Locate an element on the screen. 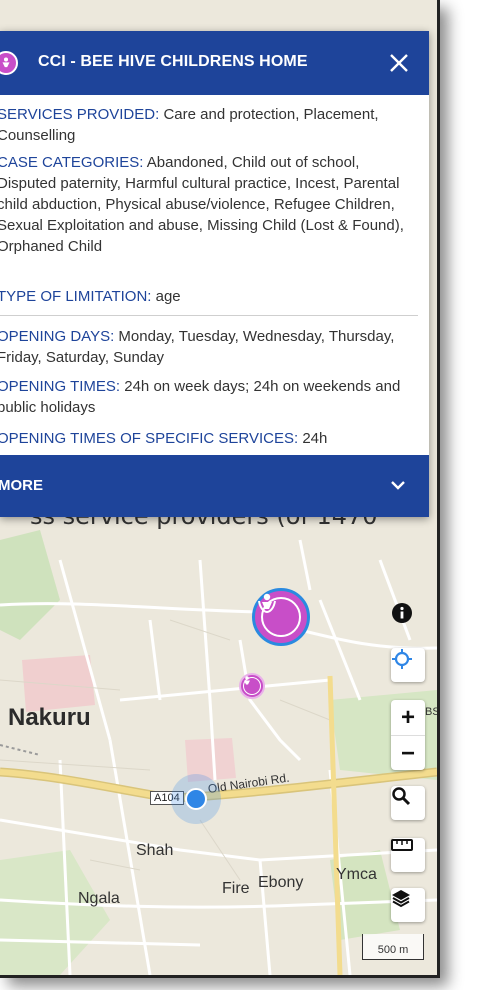 The height and width of the screenshot is (990, 477). detail-key: TYPE OF LIMITATION: is located at coordinates (76, 296).